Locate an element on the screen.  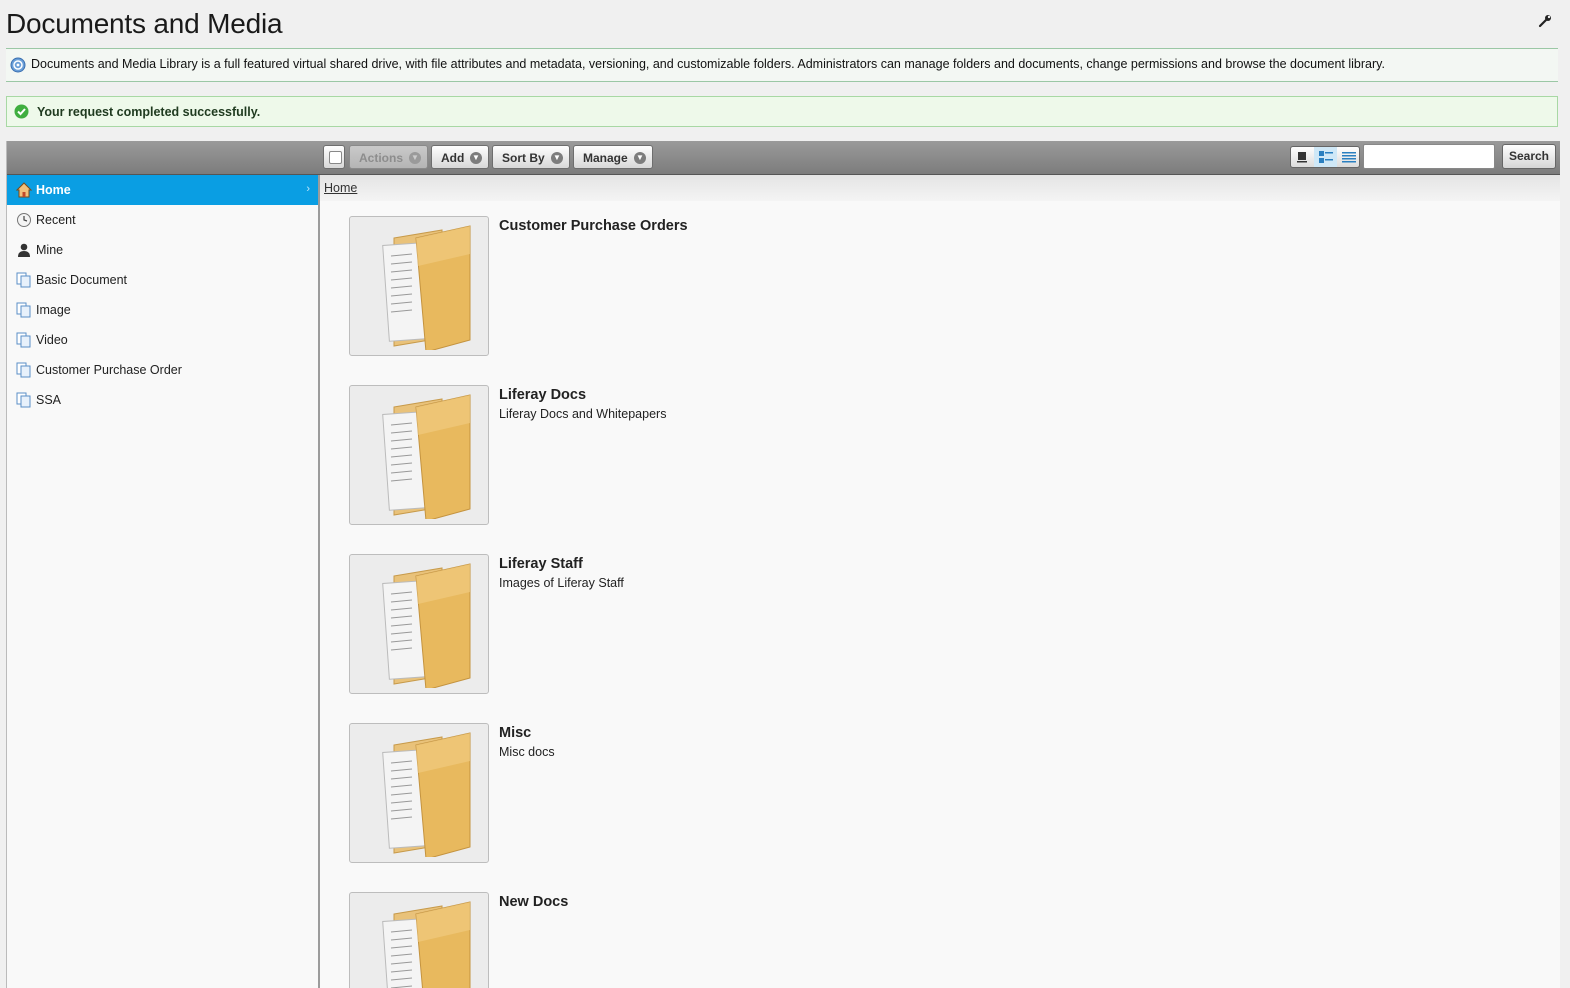
search-button: Search is located at coordinates (1529, 156).